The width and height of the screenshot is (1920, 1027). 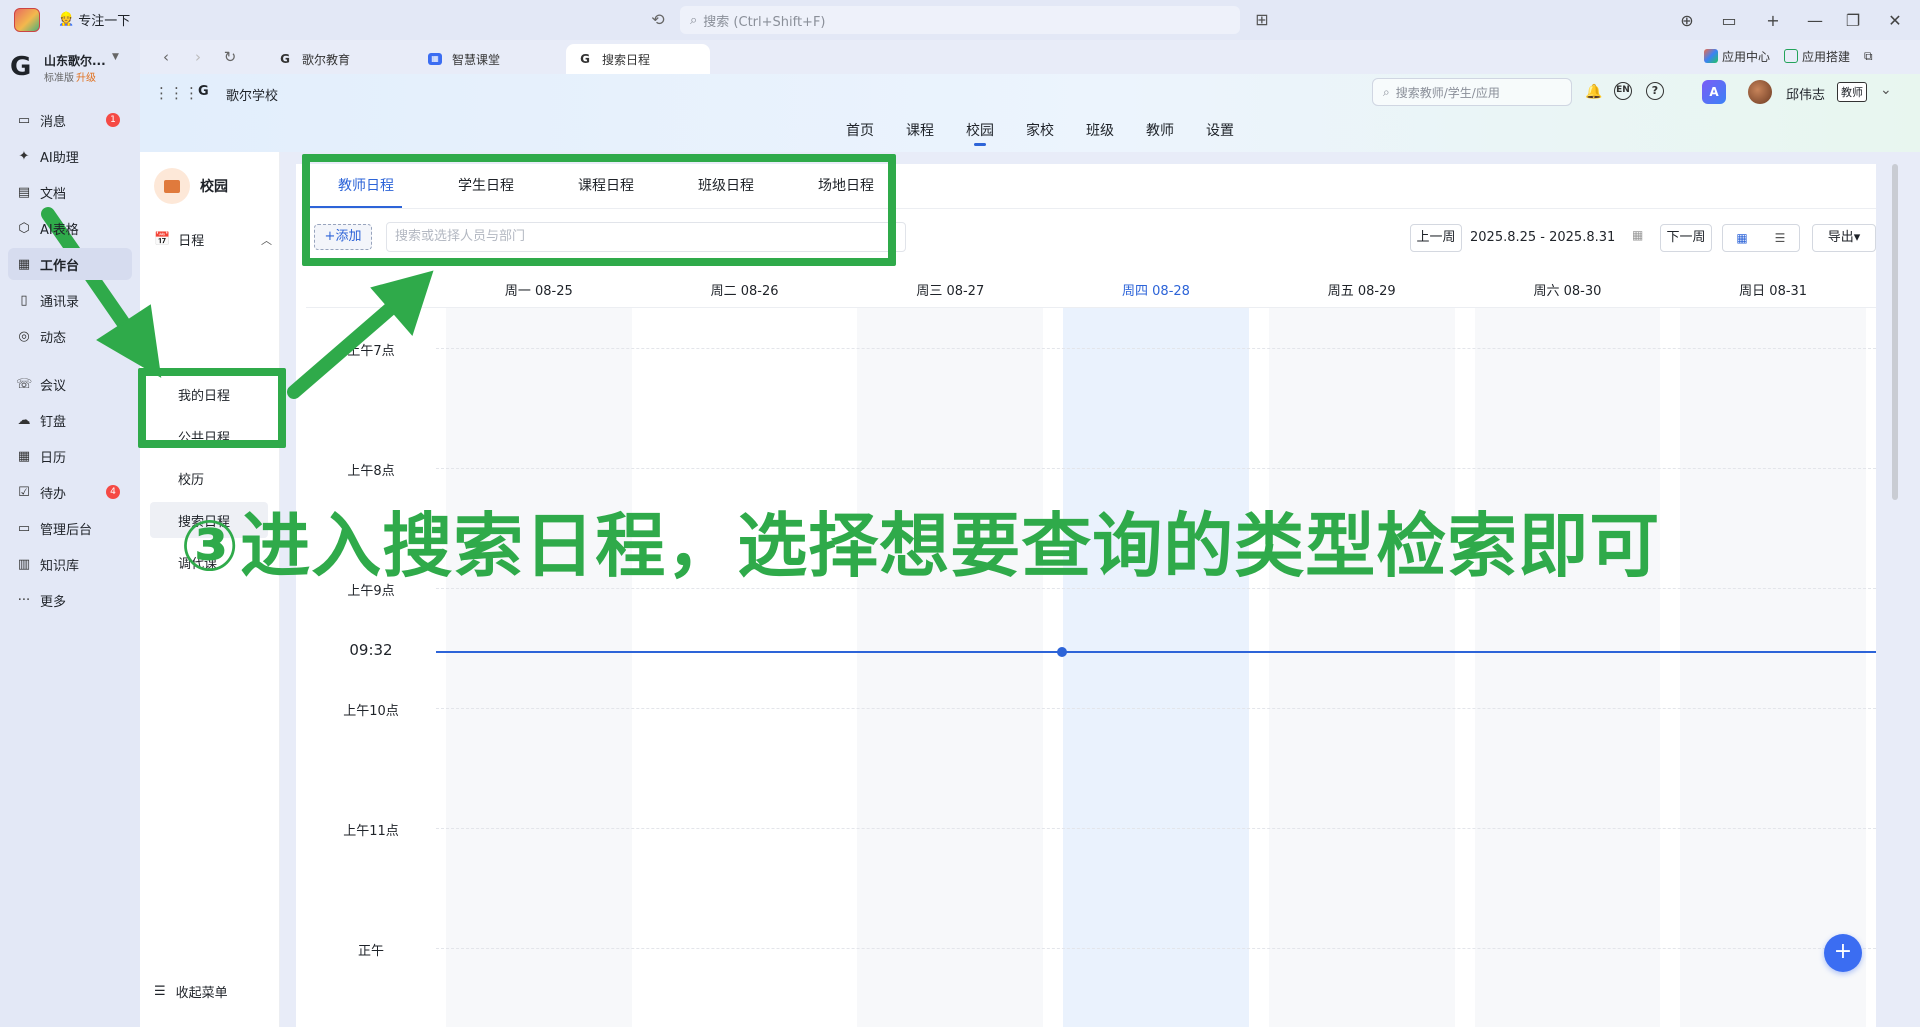 What do you see at coordinates (70, 156) in the screenshot?
I see `nav-item-1: ✦ AI助理` at bounding box center [70, 156].